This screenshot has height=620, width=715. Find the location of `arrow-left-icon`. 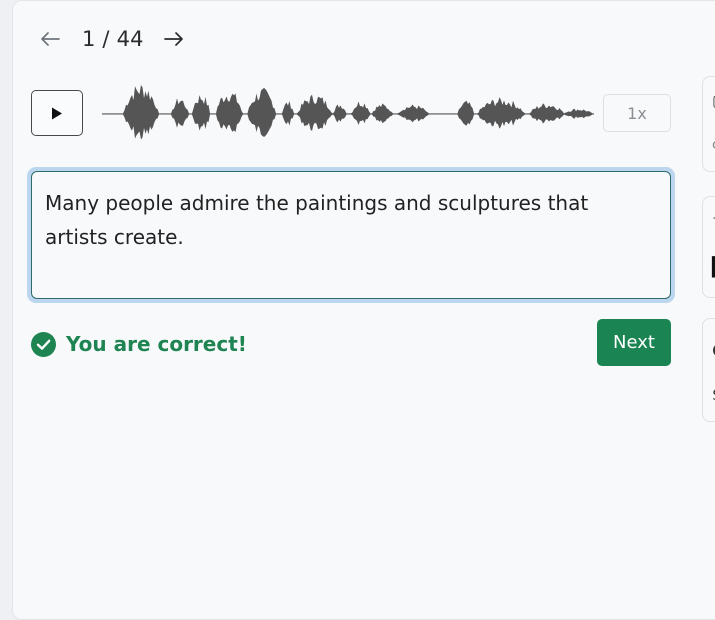

arrow-left-icon is located at coordinates (50, 39).